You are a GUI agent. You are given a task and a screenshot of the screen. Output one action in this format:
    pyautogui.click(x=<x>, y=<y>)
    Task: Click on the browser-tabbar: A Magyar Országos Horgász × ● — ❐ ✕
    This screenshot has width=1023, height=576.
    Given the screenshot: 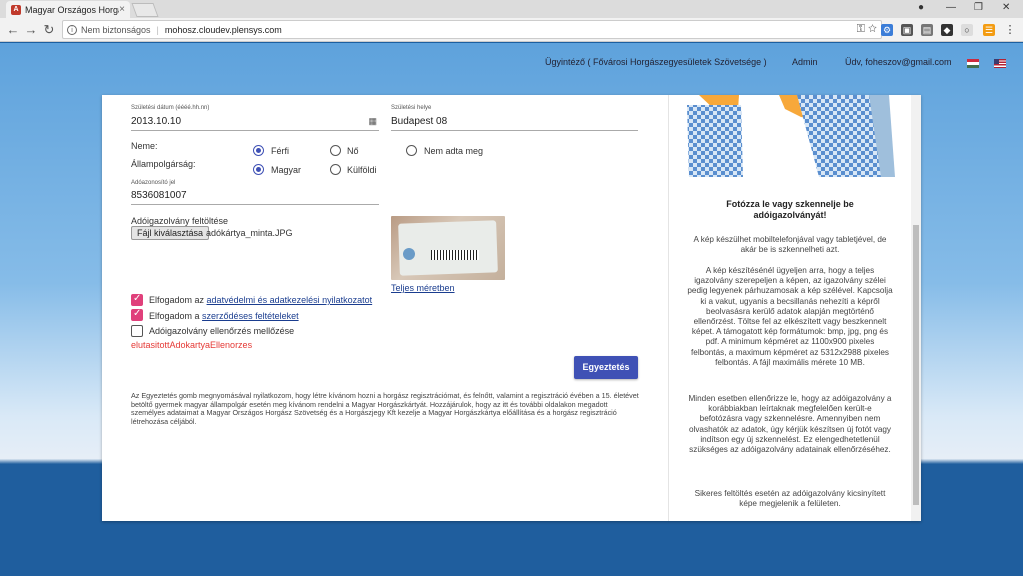 What is the action you would take?
    pyautogui.click(x=511, y=9)
    